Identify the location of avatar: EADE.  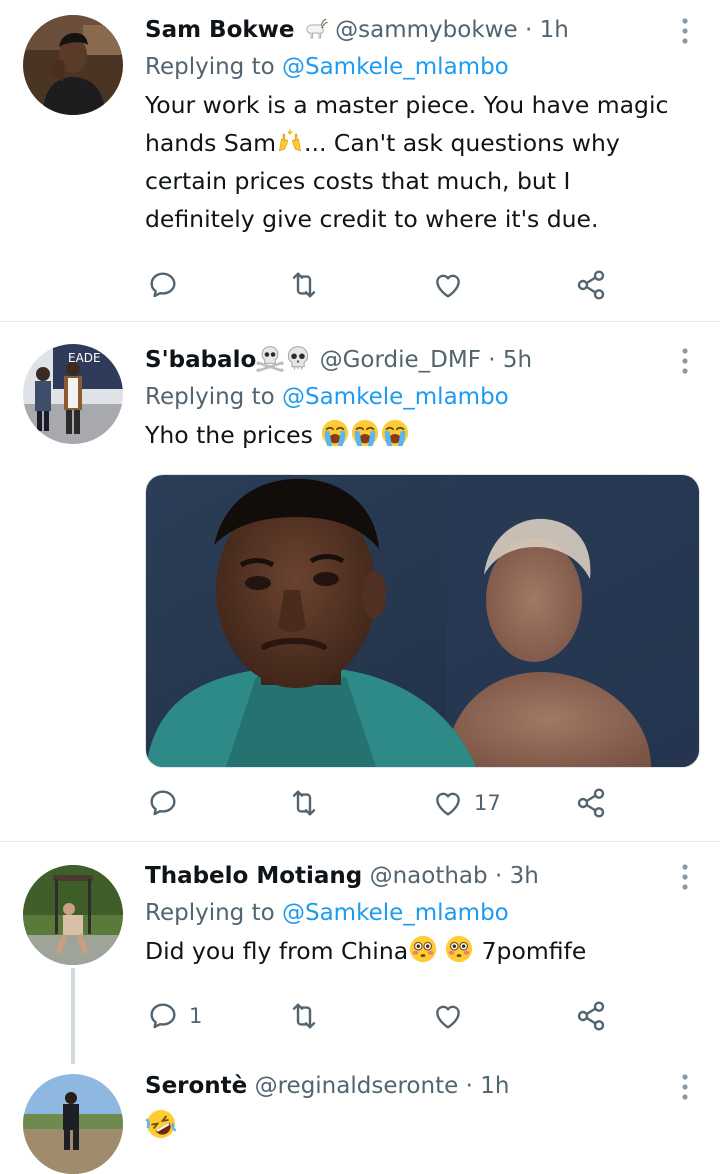
(73, 394).